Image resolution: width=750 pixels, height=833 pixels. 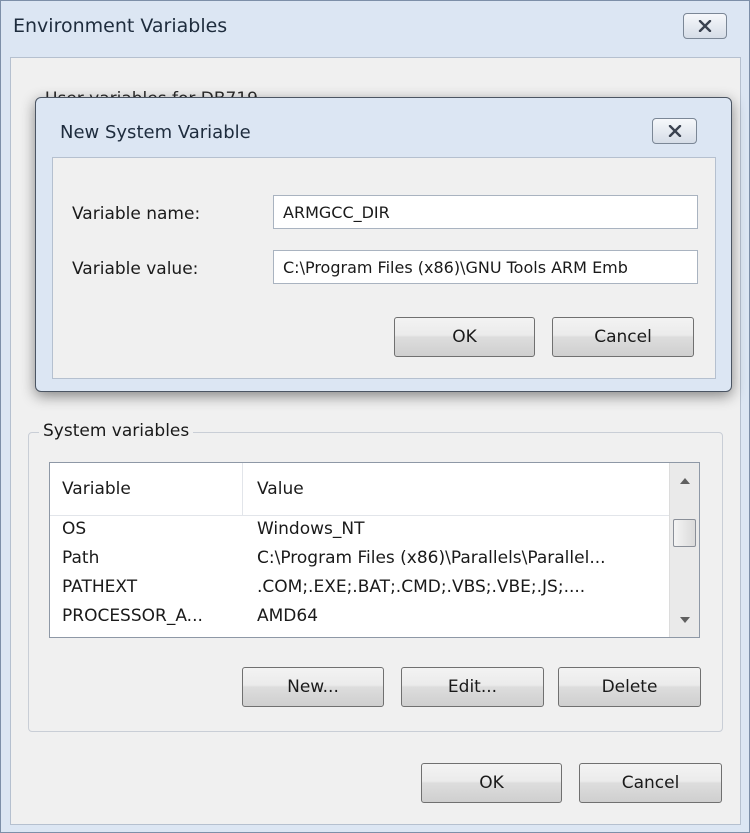 I want to click on delete-variable-button: Delete, so click(x=629, y=687).